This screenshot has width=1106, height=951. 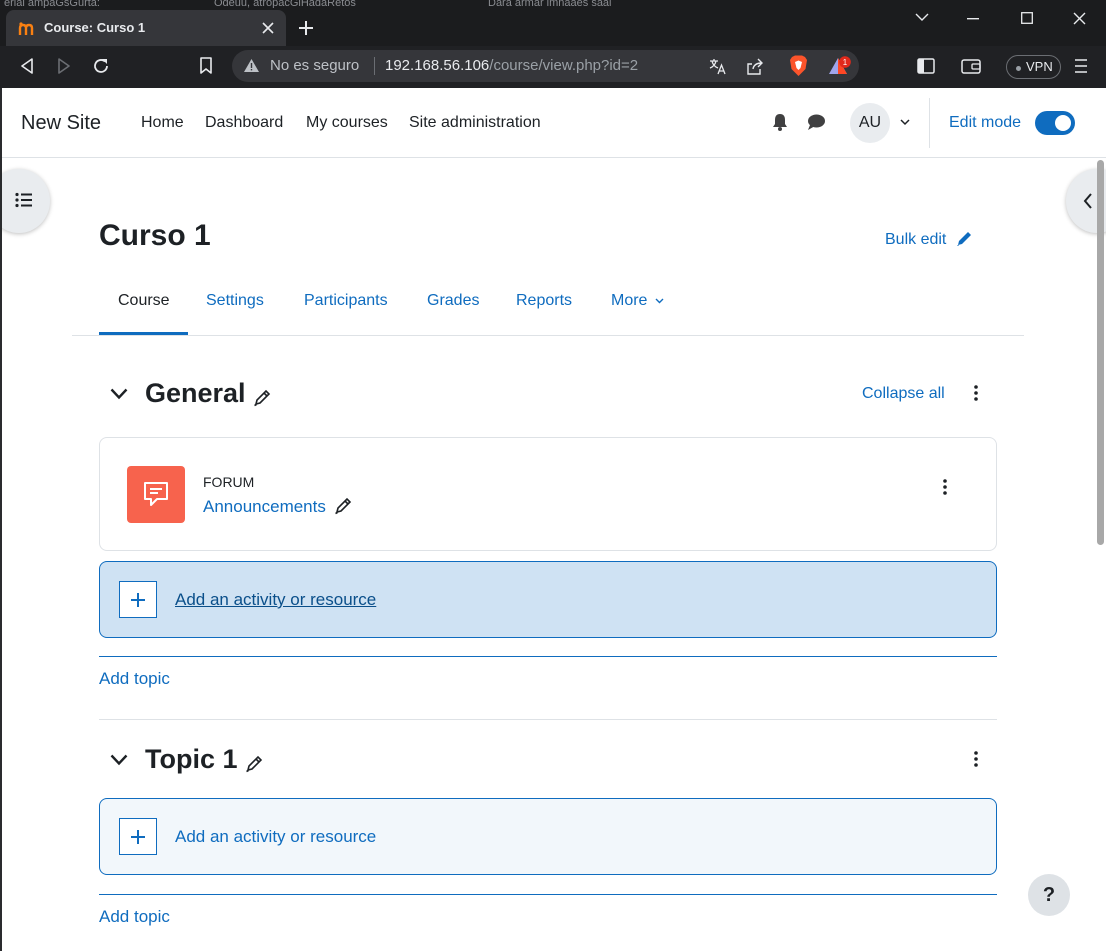 What do you see at coordinates (195, 393) in the screenshot?
I see `section-title-general: General` at bounding box center [195, 393].